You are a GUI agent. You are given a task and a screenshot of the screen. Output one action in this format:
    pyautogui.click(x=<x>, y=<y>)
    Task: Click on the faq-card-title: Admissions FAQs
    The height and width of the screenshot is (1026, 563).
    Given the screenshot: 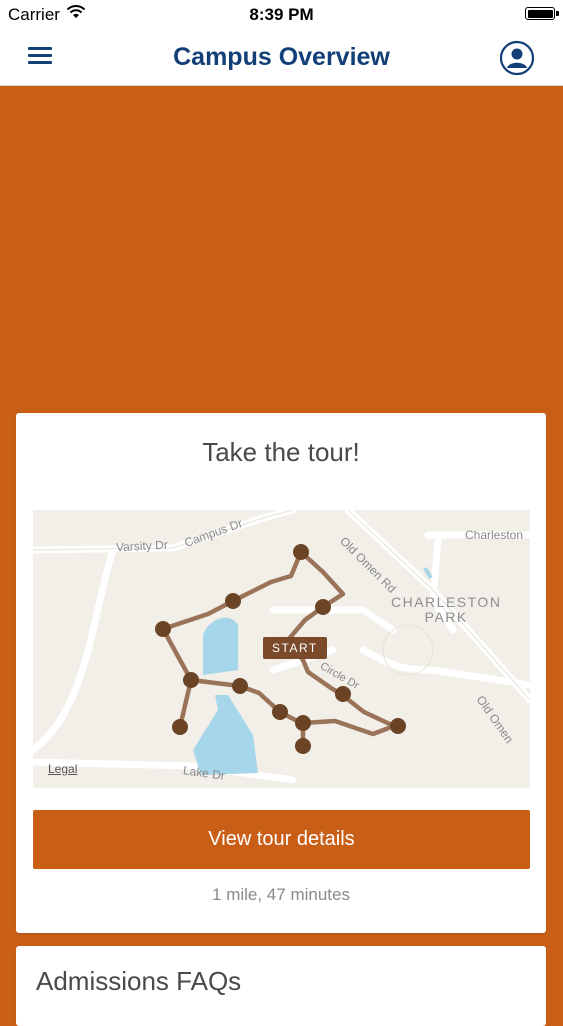 What is the action you would take?
    pyautogui.click(x=139, y=981)
    